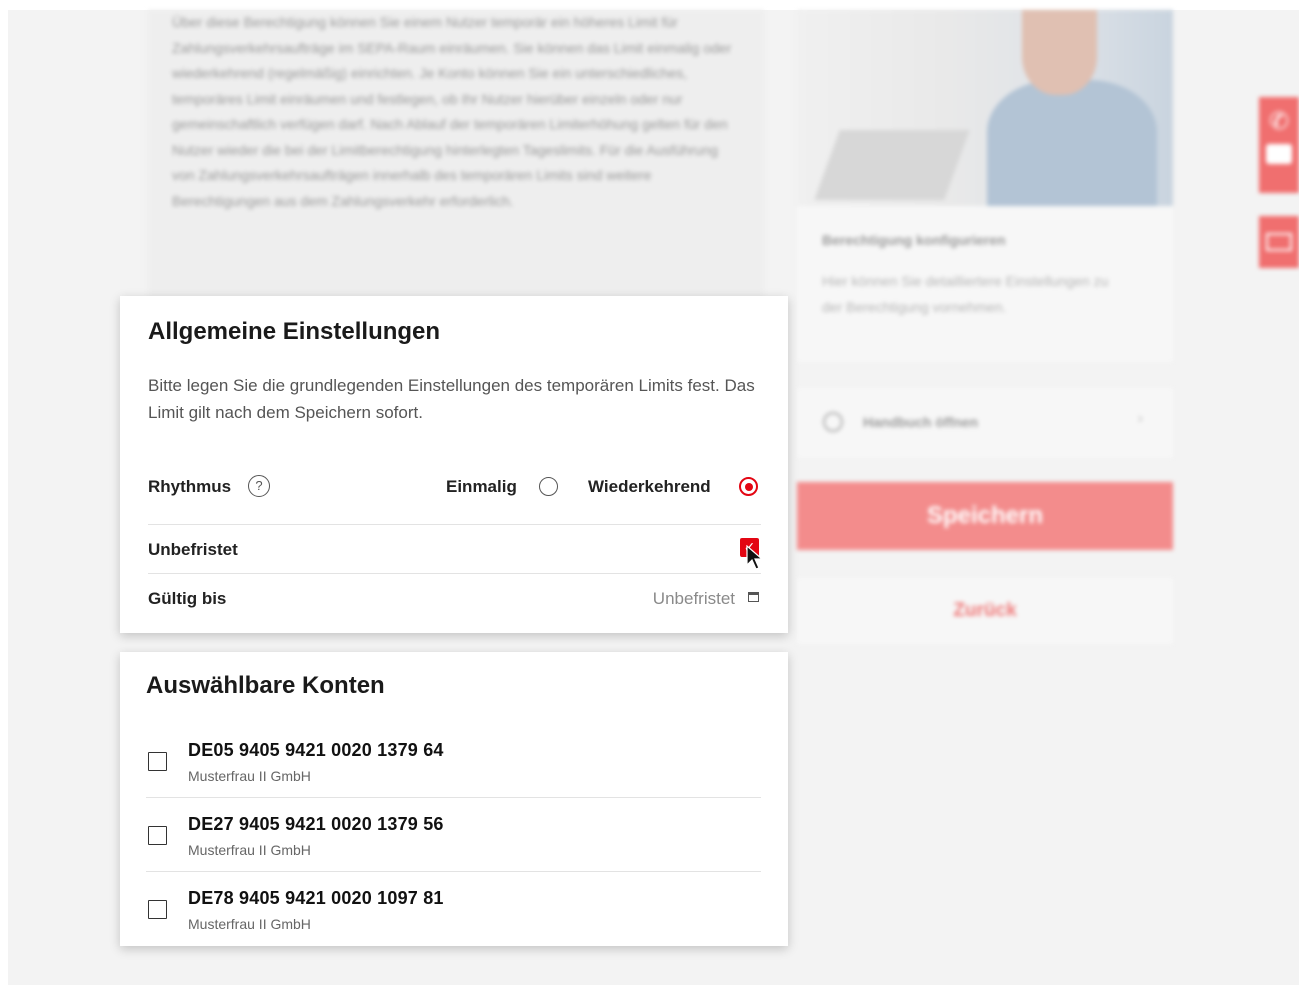 The width and height of the screenshot is (1299, 985). What do you see at coordinates (548, 486) in the screenshot?
I see `radio-einmalig` at bounding box center [548, 486].